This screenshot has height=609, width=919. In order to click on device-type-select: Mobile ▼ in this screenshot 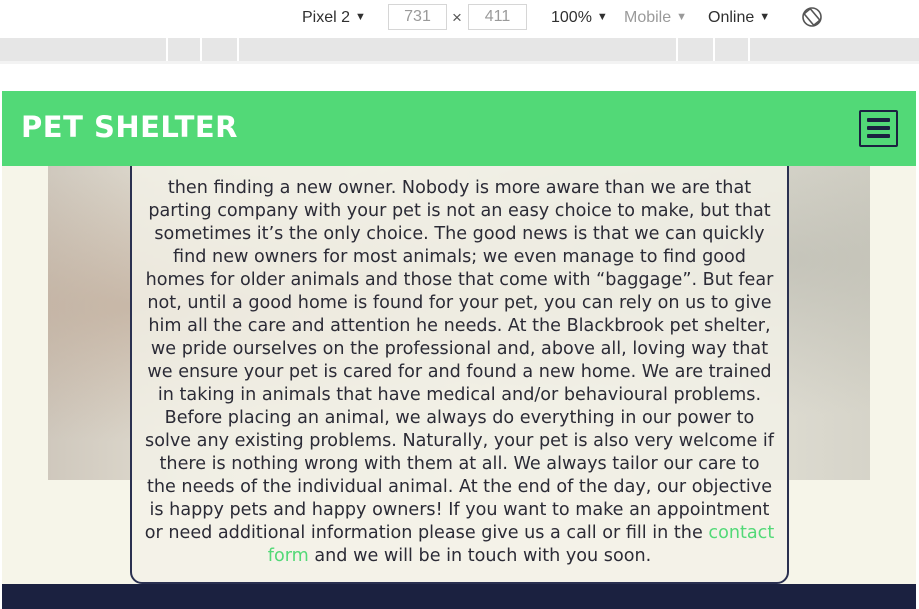, I will do `click(655, 18)`.